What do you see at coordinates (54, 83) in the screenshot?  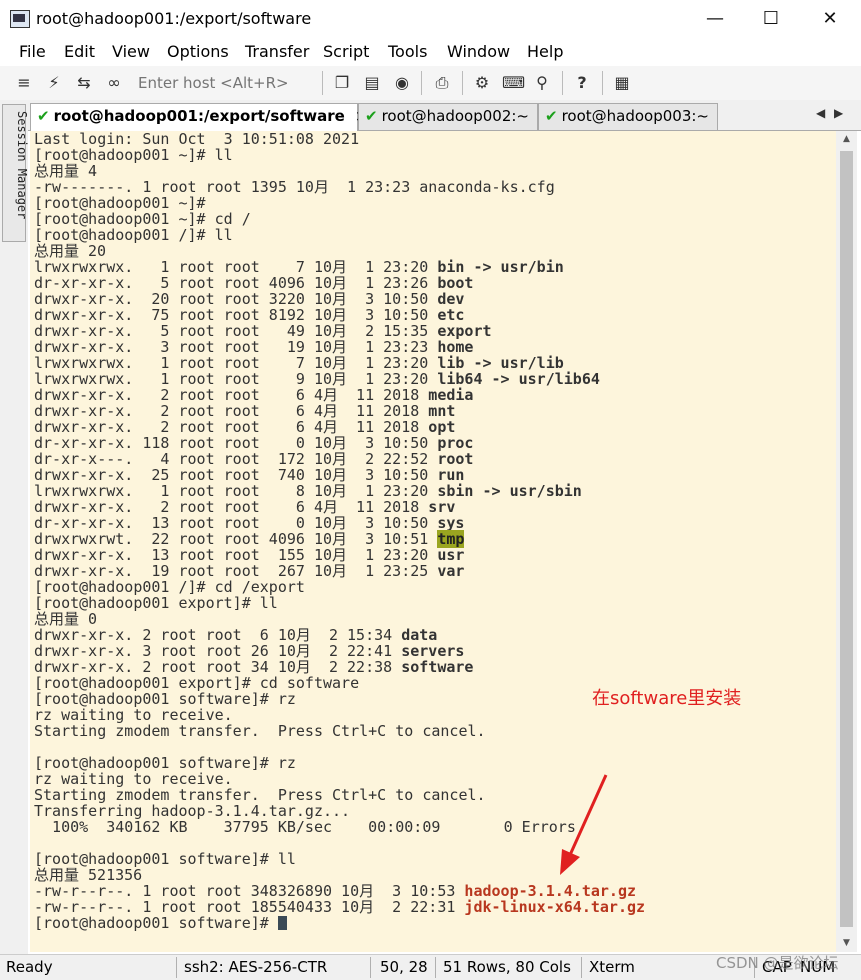 I see `quick-connect-icon: ⚡` at bounding box center [54, 83].